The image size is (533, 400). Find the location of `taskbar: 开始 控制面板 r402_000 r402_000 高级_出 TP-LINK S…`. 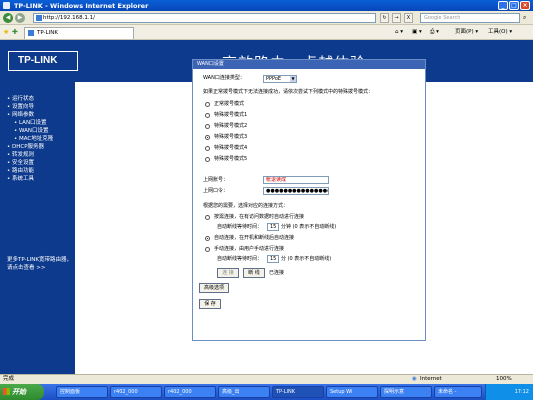

taskbar: 开始 控制面板 r402_000 r402_000 高级_出 TP-LINK S… is located at coordinates (266, 392).